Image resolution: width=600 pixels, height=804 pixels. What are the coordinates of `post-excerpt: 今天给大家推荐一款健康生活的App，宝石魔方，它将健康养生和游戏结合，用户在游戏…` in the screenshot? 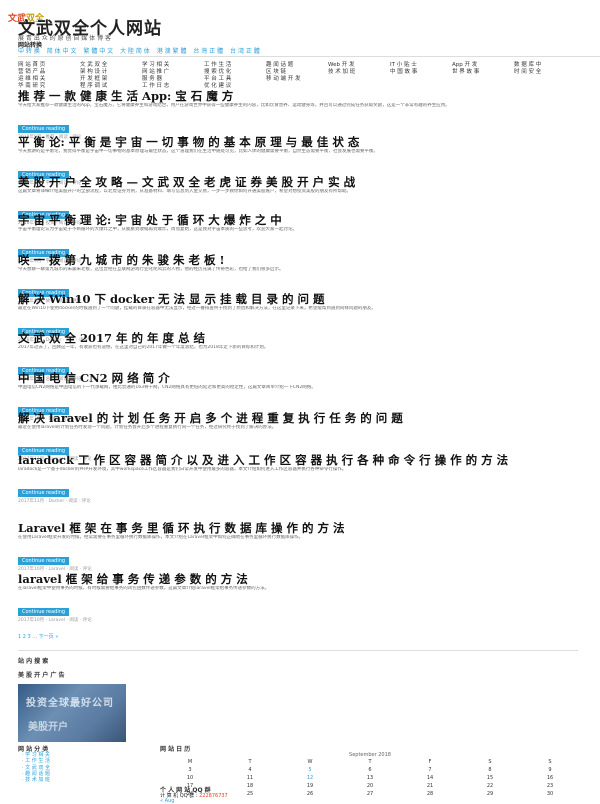 It's located at (234, 105).